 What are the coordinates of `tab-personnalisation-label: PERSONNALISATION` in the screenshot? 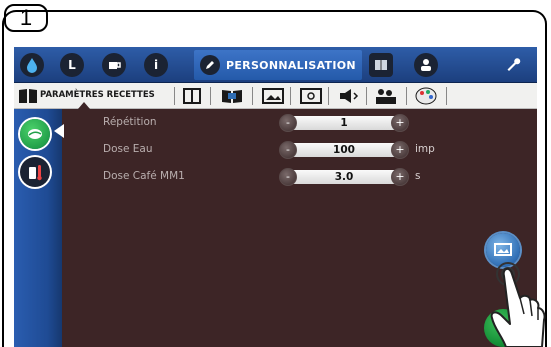 It's located at (291, 65).